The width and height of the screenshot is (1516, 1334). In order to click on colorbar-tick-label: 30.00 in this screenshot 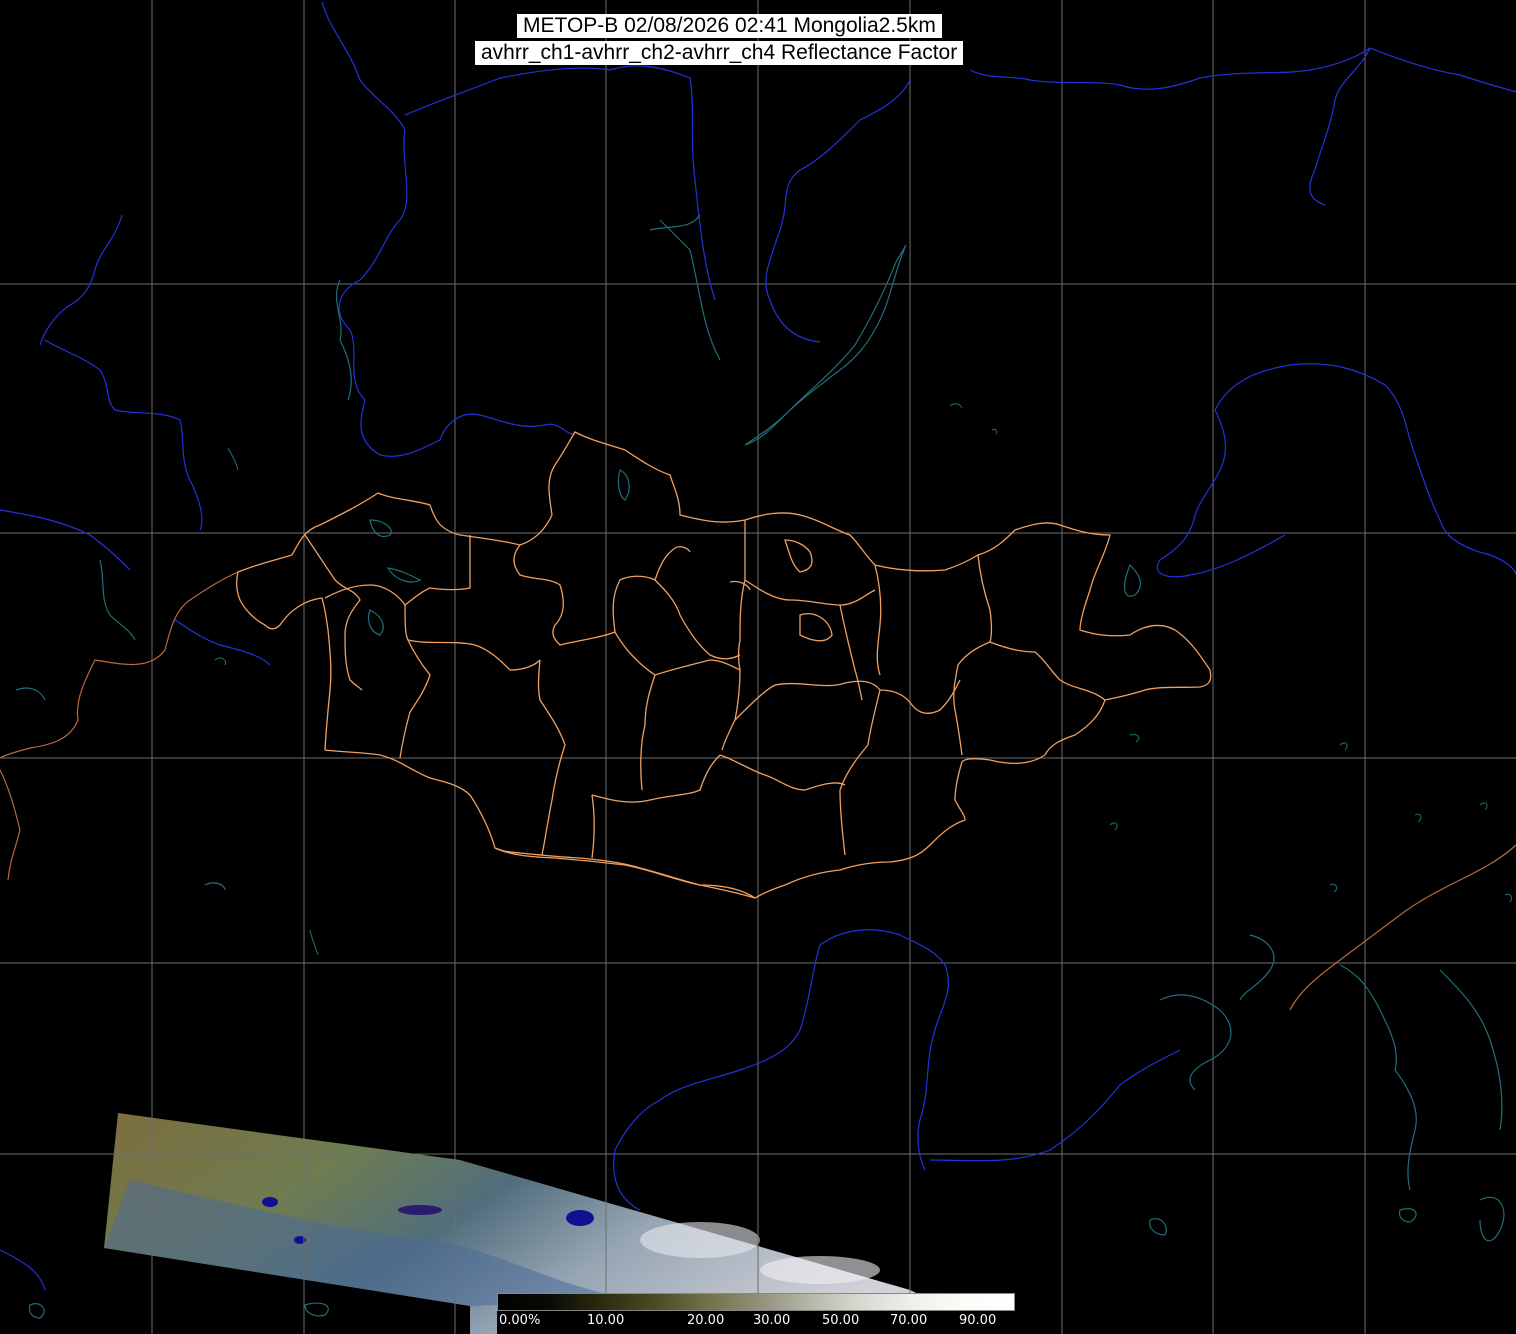, I will do `click(772, 1320)`.